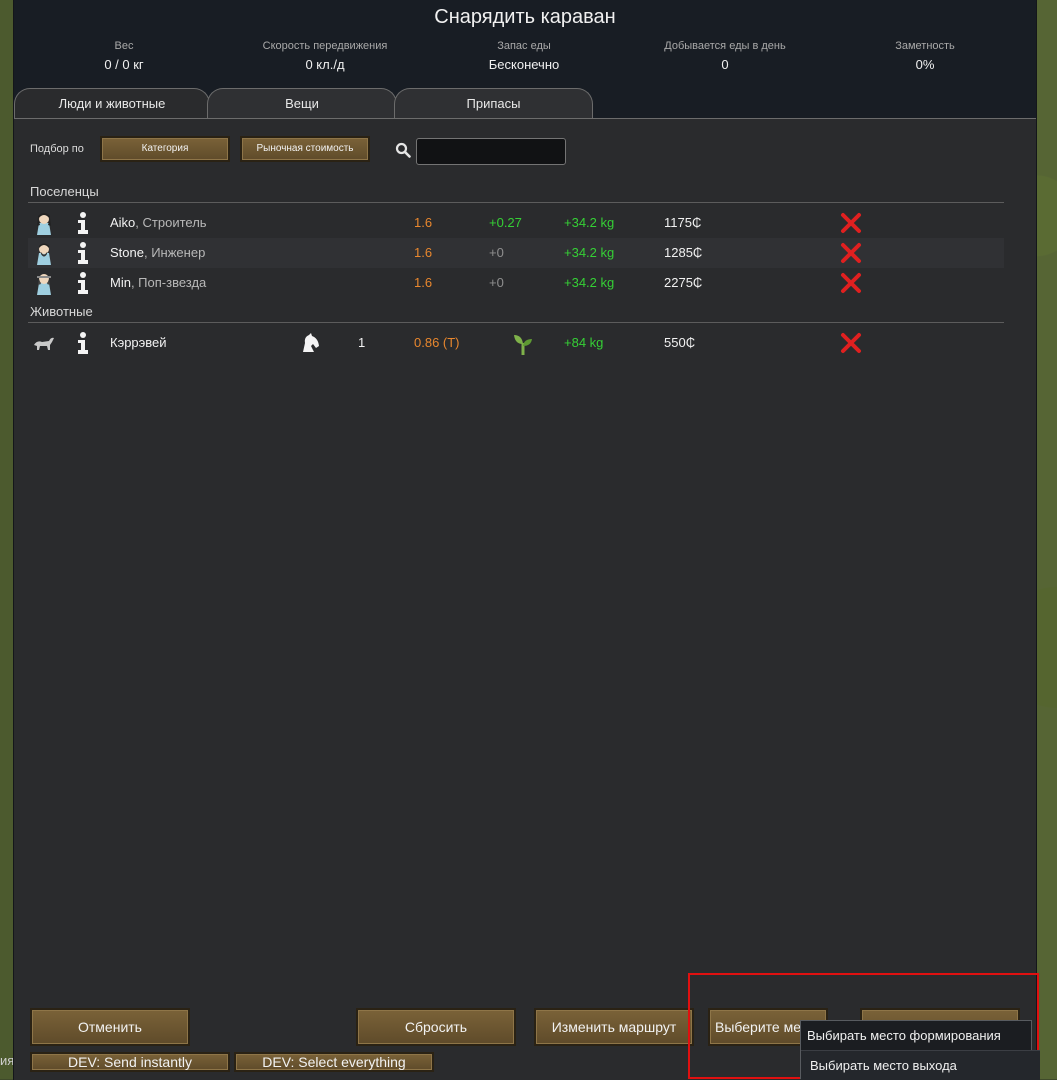  I want to click on animal-count: 1, so click(362, 342).